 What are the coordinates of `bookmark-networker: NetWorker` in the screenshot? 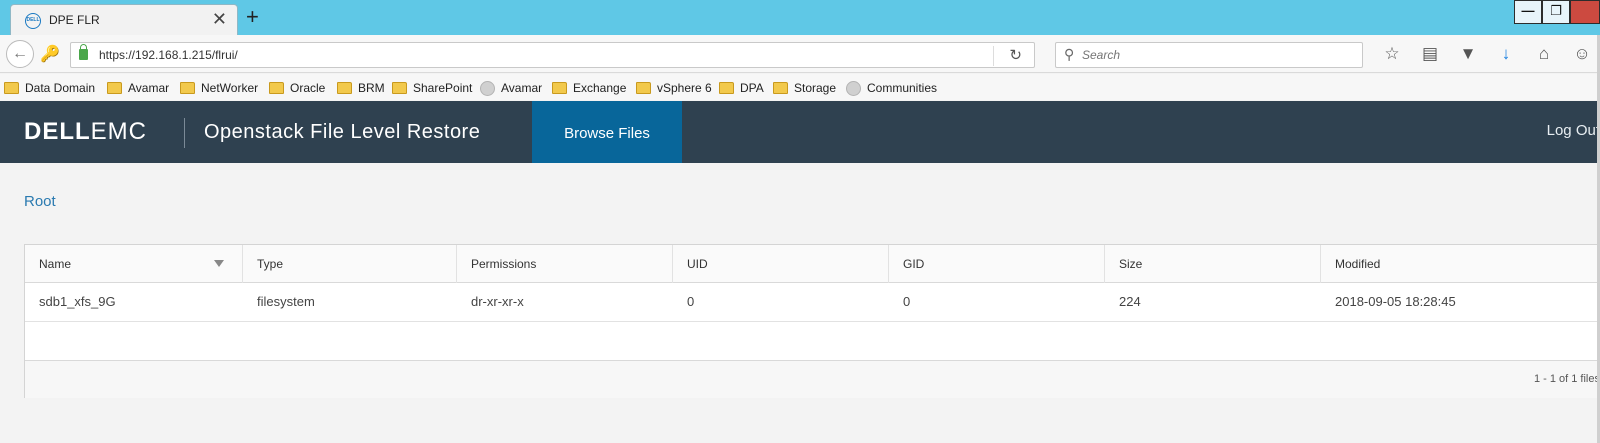 It's located at (219, 88).